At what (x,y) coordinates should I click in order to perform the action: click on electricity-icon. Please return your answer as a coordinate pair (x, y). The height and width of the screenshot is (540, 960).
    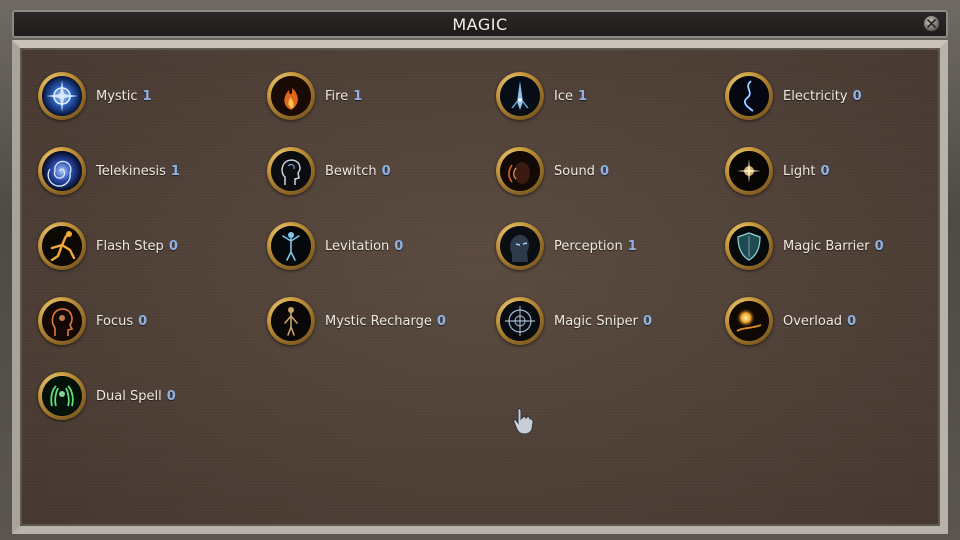
    Looking at the image, I should click on (749, 96).